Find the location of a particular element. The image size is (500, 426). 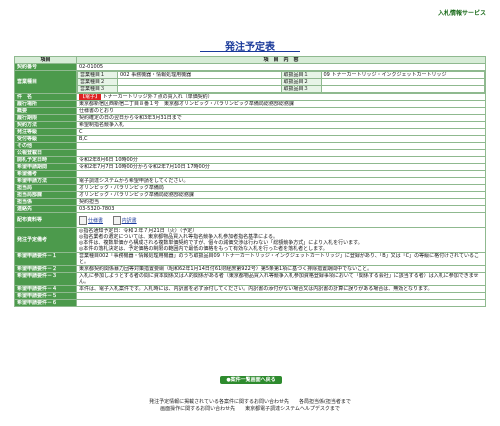

value-order-grade: C is located at coordinates (281, 132).